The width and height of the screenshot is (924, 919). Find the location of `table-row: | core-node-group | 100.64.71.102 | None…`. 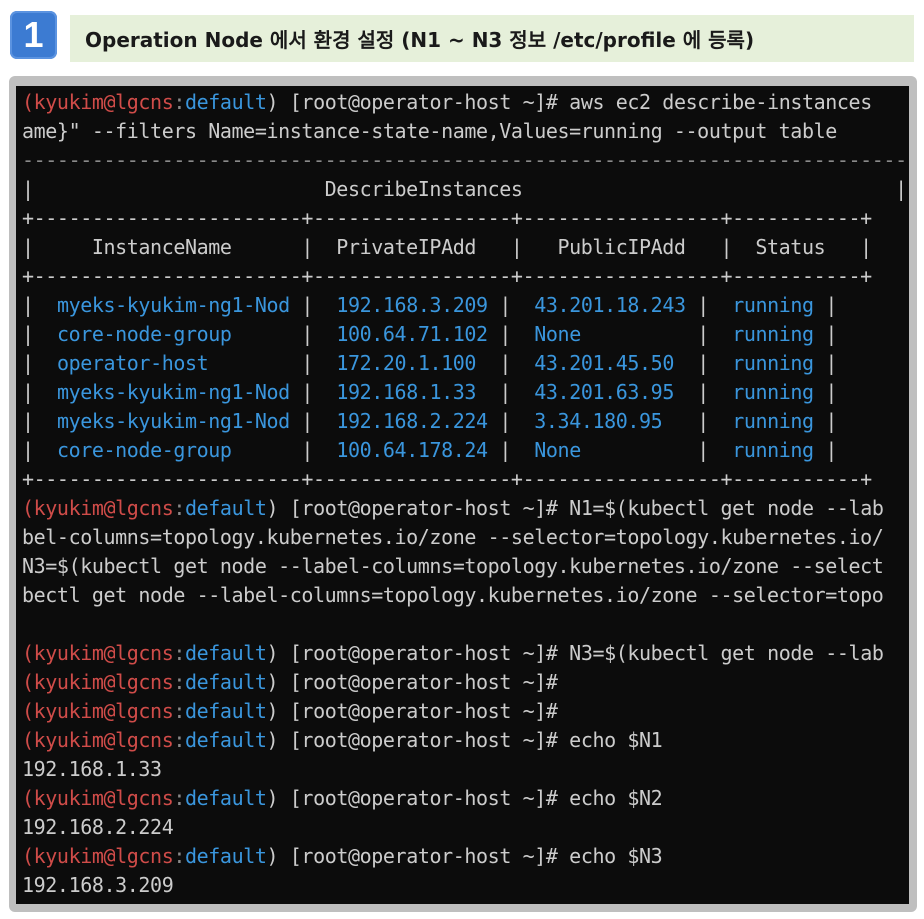

table-row: | core-node-group | 100.64.71.102 | None… is located at coordinates (429, 334).